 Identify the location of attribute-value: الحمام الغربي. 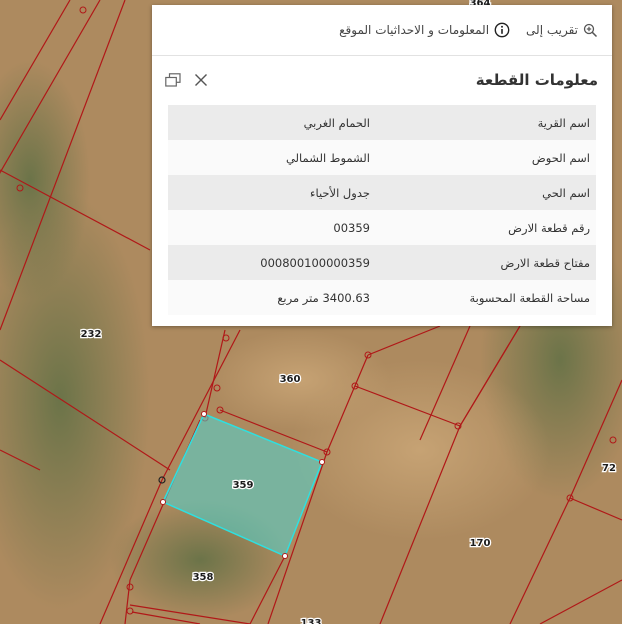
(272, 122).